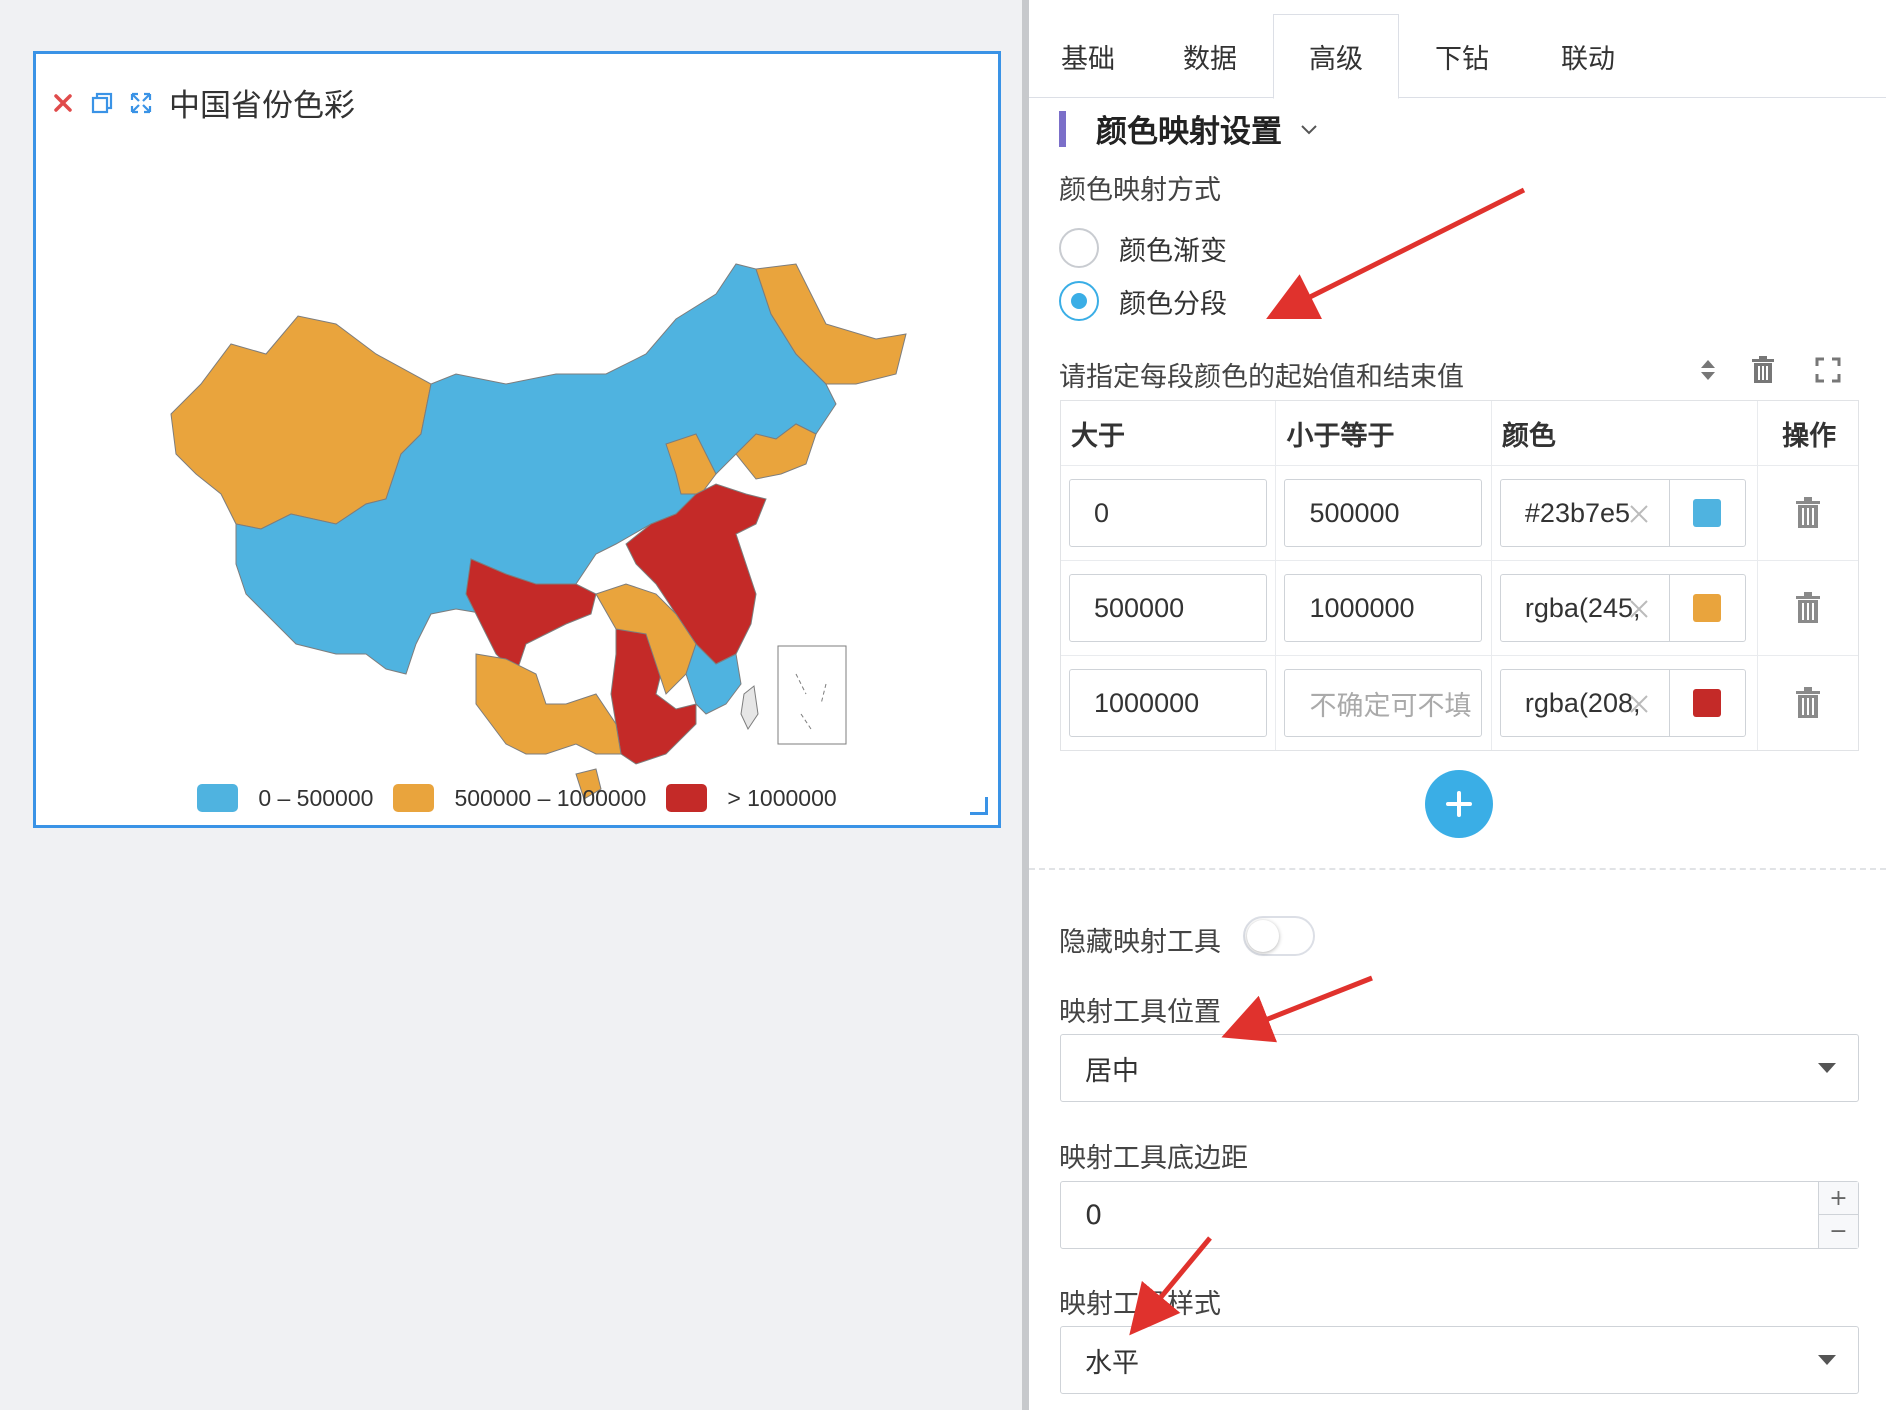  Describe the element at coordinates (1459, 1068) in the screenshot. I see `position-select: 居中` at that location.